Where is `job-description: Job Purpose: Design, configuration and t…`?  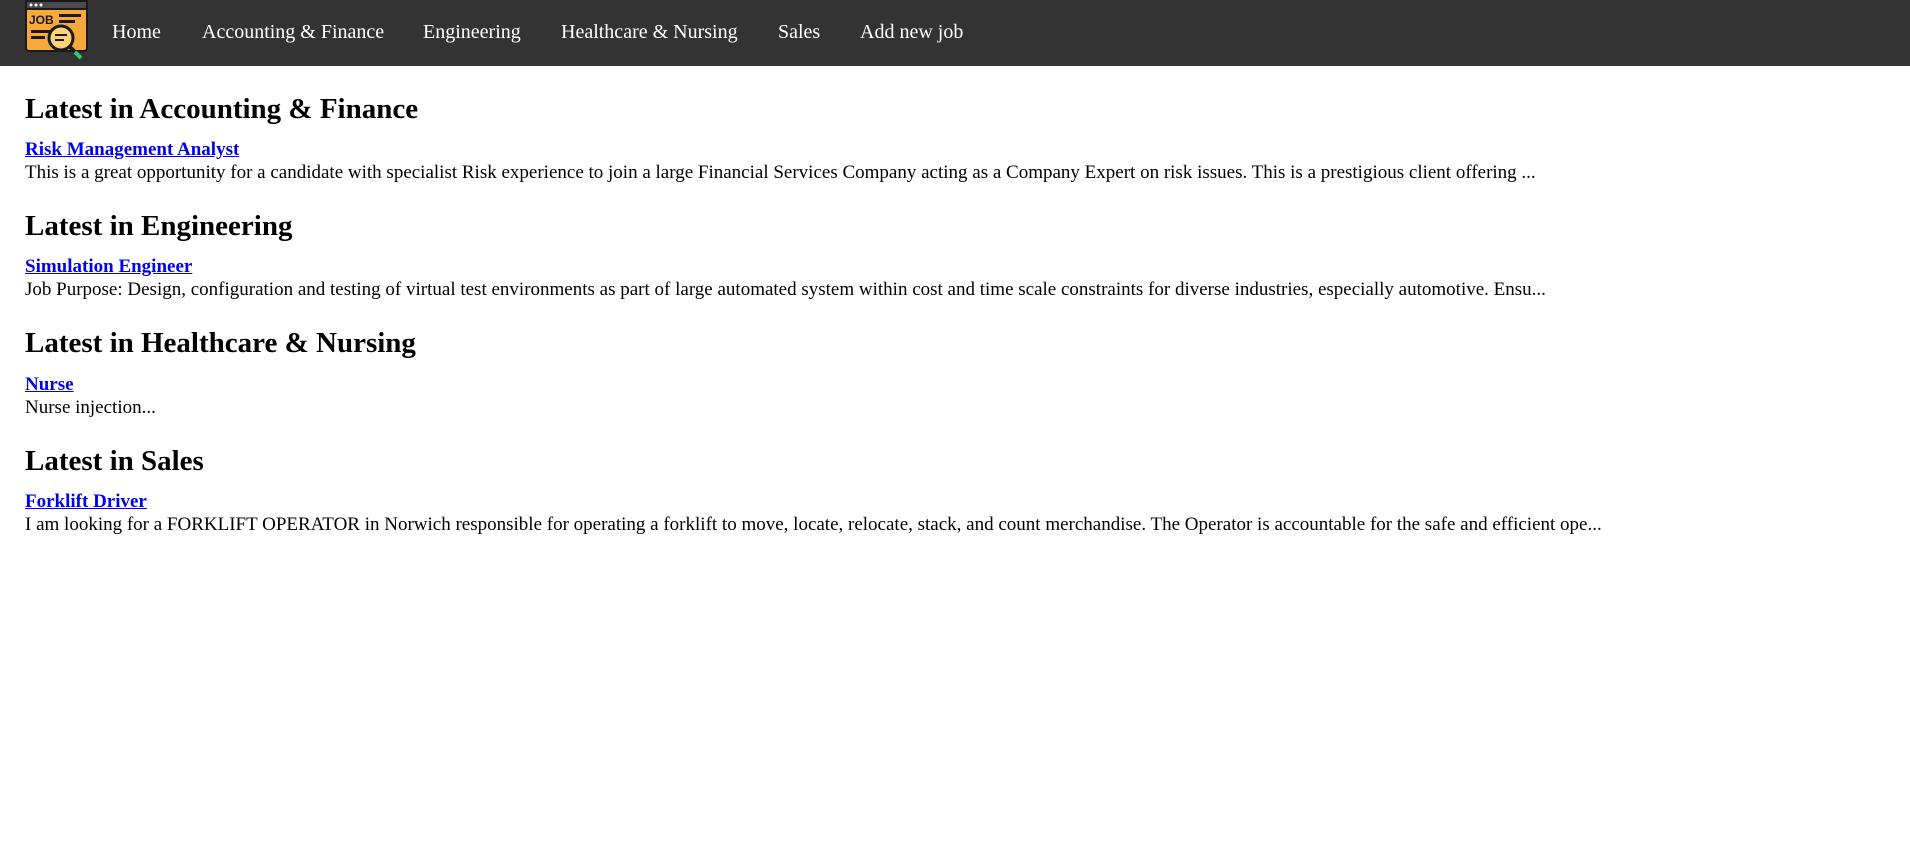
job-description: Job Purpose: Design, configuration and t… is located at coordinates (785, 289).